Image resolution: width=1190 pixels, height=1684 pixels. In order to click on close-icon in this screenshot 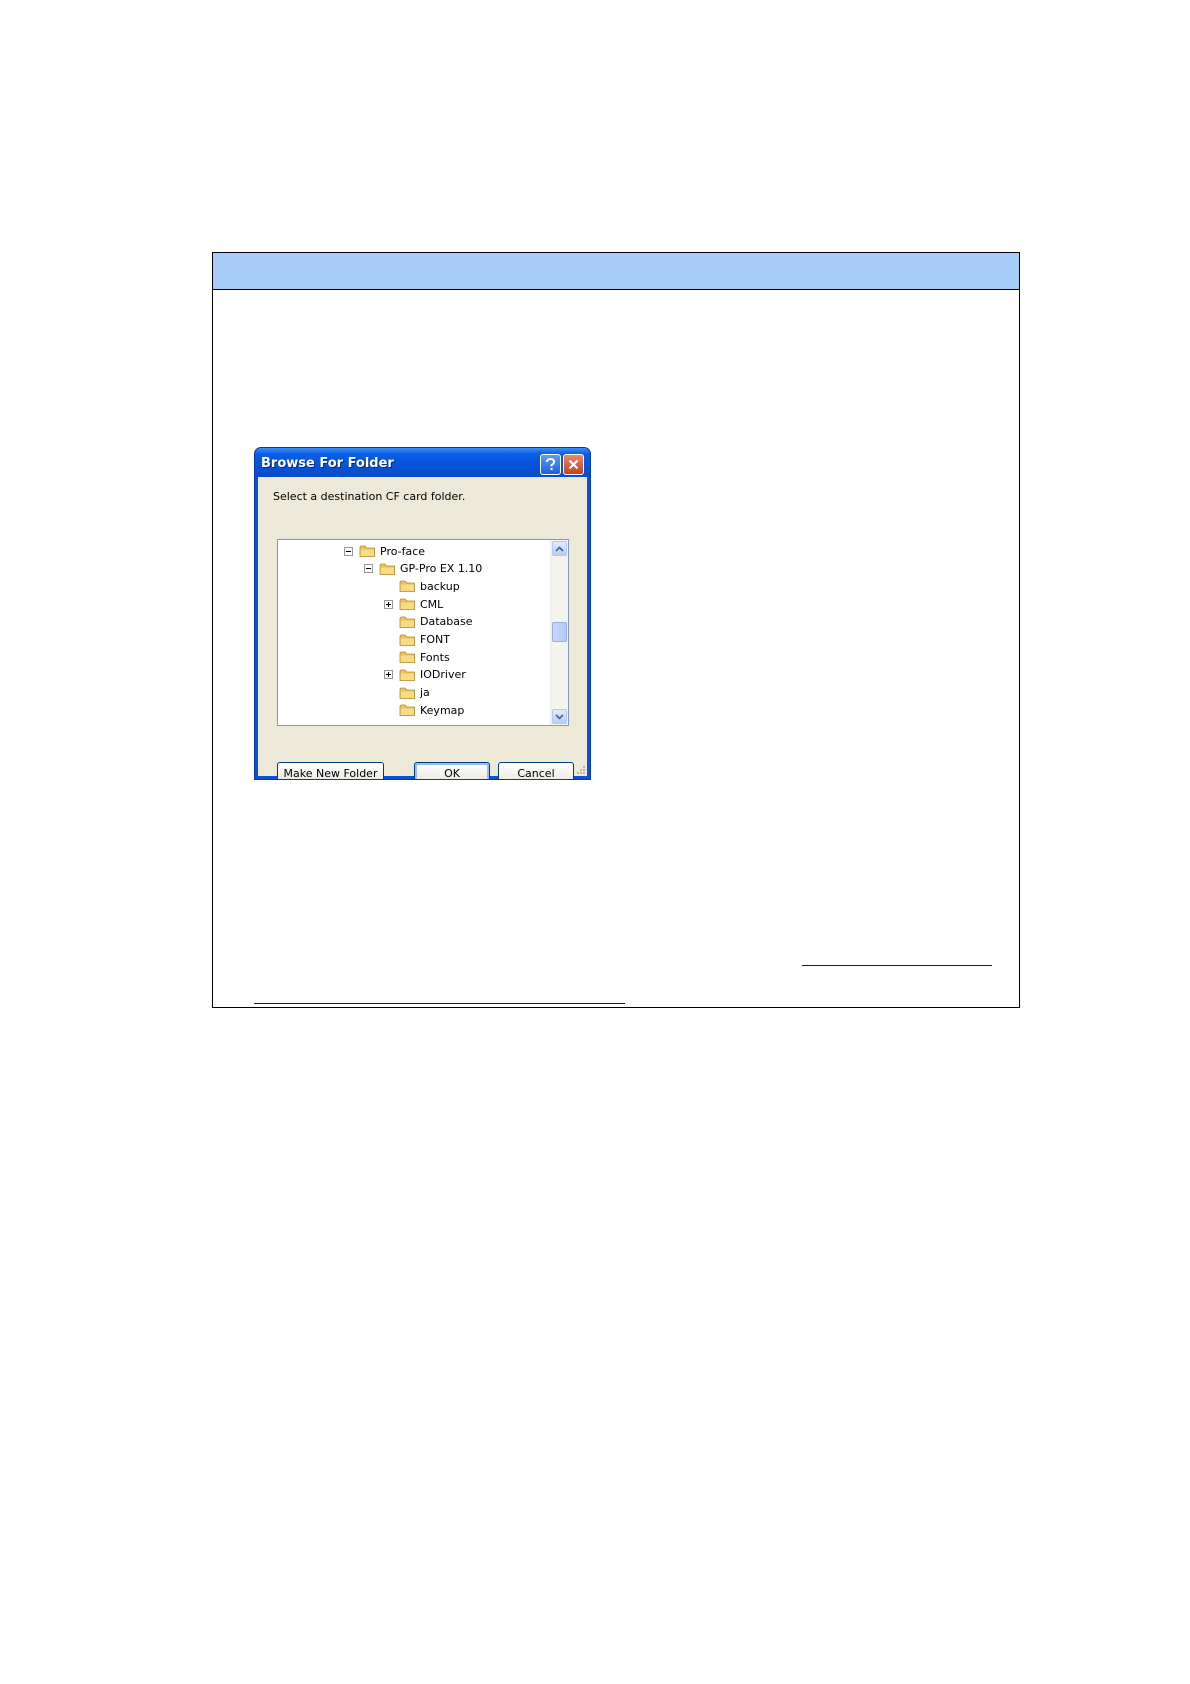, I will do `click(573, 464)`.